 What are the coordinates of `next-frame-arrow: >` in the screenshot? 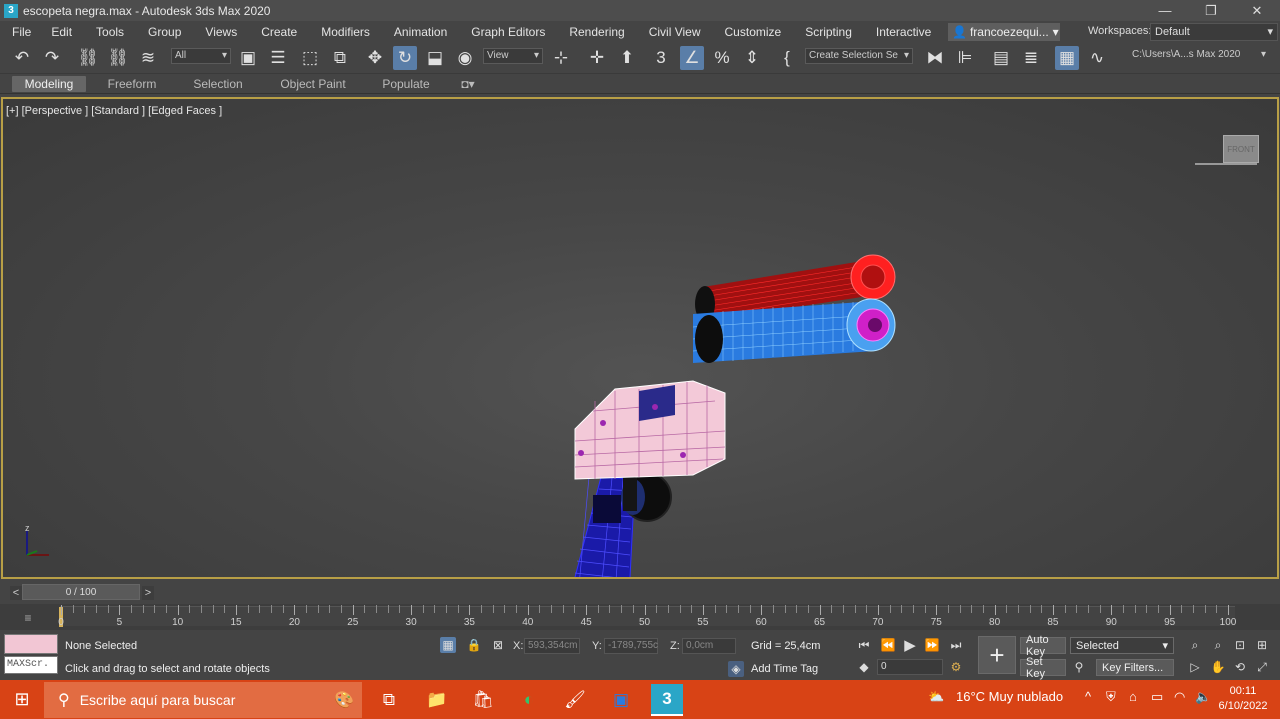 It's located at (148, 593).